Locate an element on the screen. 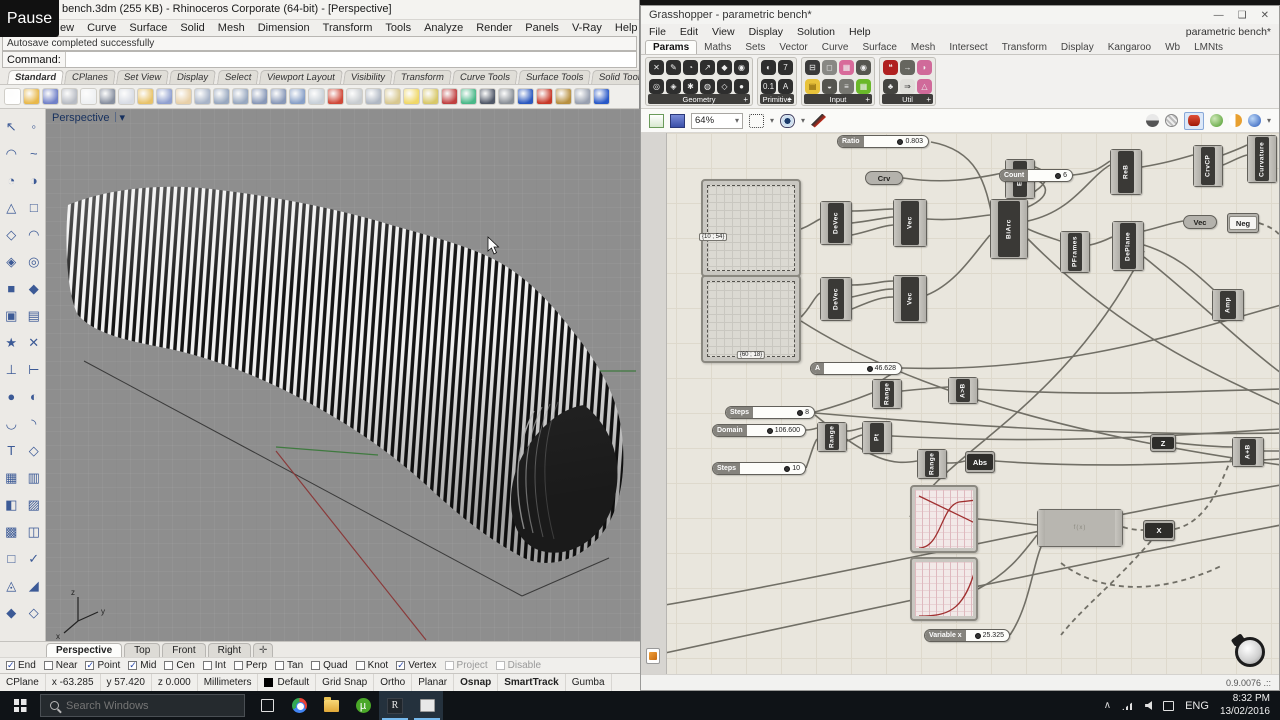 This screenshot has width=1280, height=720. side-tool-icon-r3c1: □ is located at coordinates (34, 207).